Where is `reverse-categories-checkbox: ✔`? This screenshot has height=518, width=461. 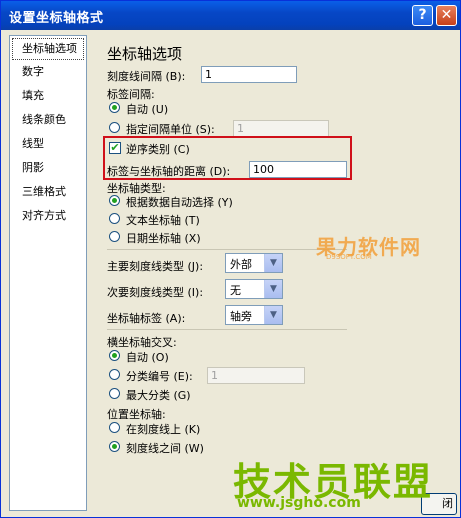
reverse-categories-checkbox: ✔ is located at coordinates (115, 148).